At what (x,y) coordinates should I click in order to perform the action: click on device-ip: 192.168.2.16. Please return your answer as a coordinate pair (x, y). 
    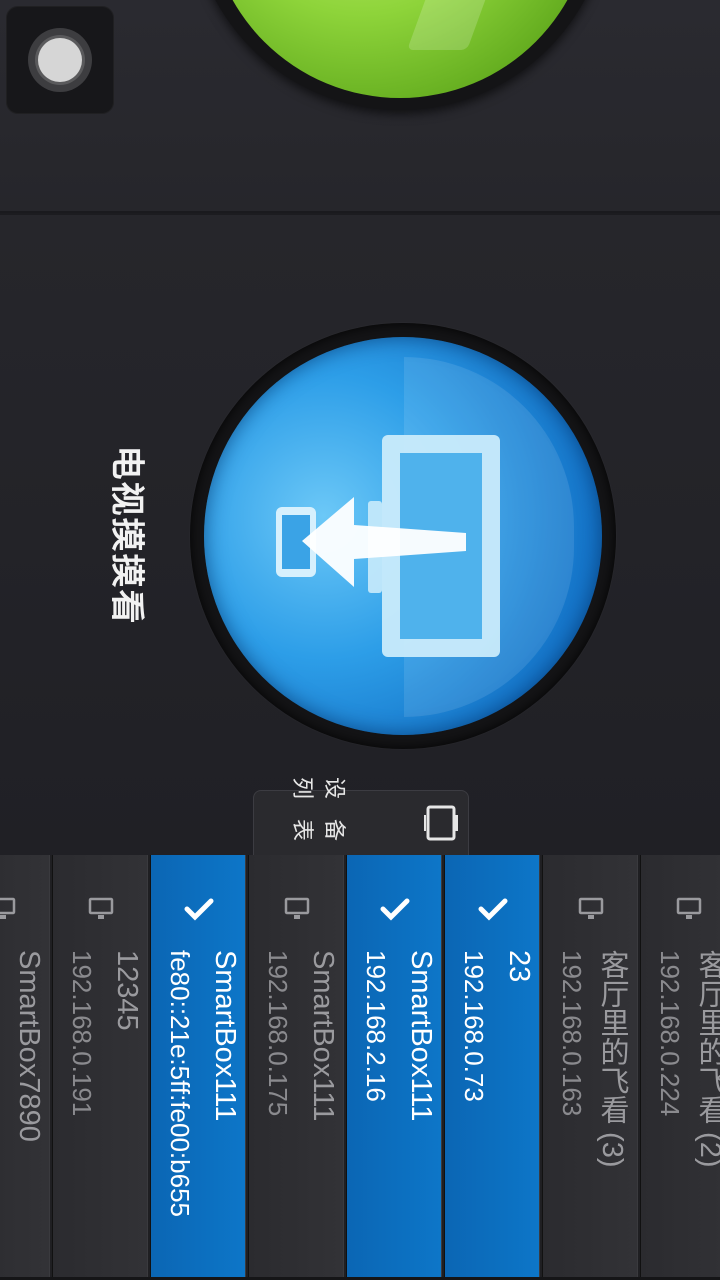
    Looking at the image, I should click on (376, 1026).